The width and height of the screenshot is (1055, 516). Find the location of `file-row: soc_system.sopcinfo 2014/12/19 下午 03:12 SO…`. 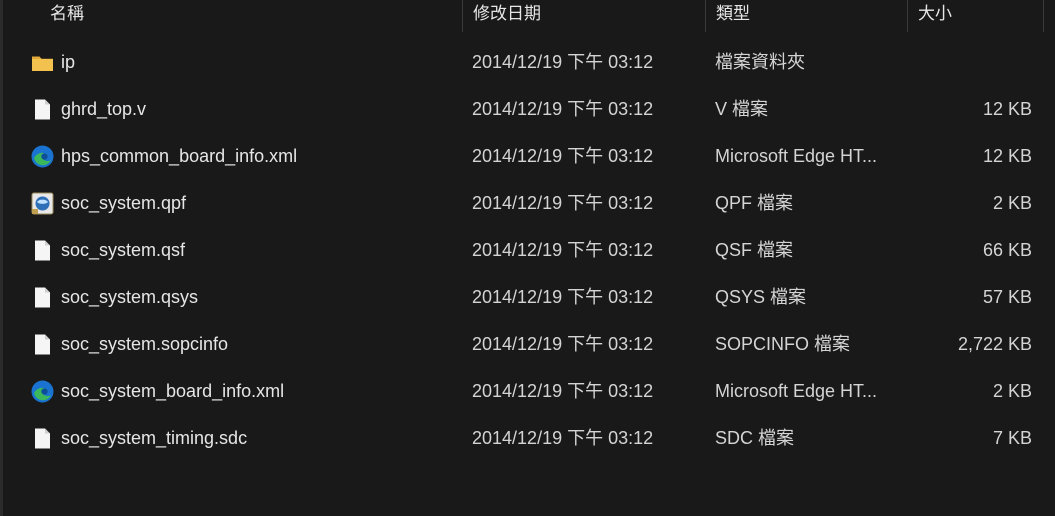

file-row: soc_system.sopcinfo 2014/12/19 下午 03:12 SO… is located at coordinates (527, 344).